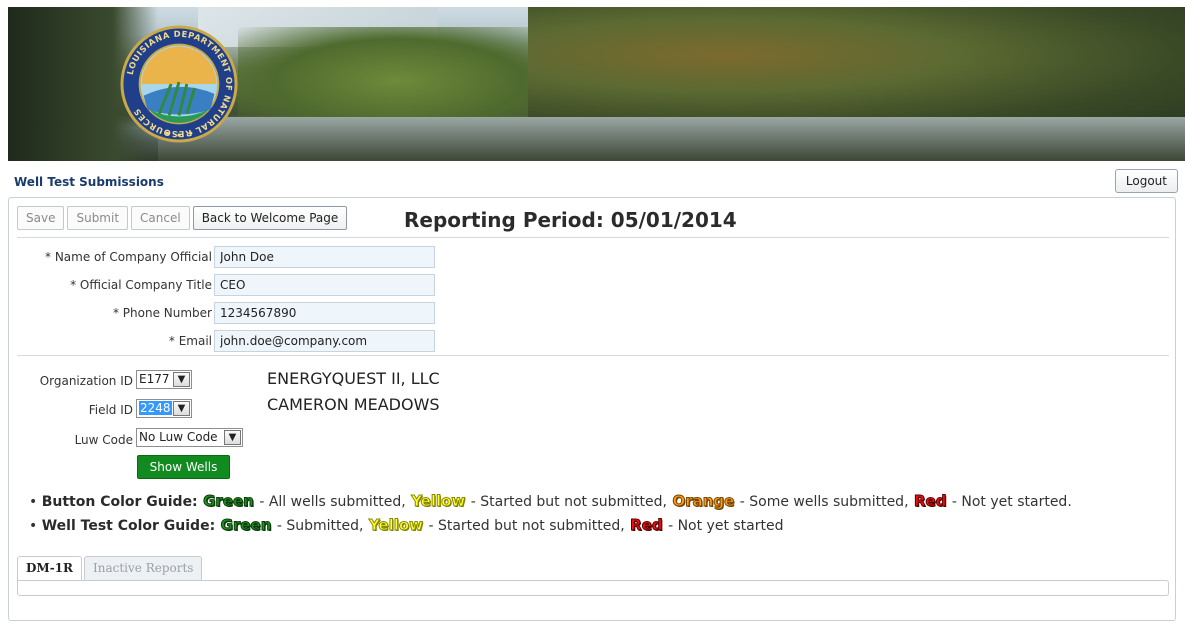  Describe the element at coordinates (270, 218) in the screenshot. I see `back-to-welcome-button: Back to Welcome Page` at that location.